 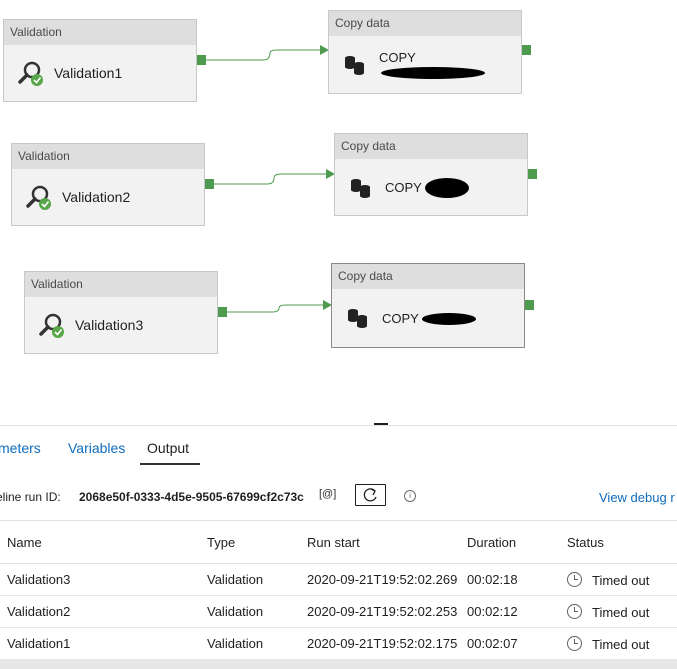 What do you see at coordinates (250, 542) in the screenshot?
I see `column-header-type: Type` at bounding box center [250, 542].